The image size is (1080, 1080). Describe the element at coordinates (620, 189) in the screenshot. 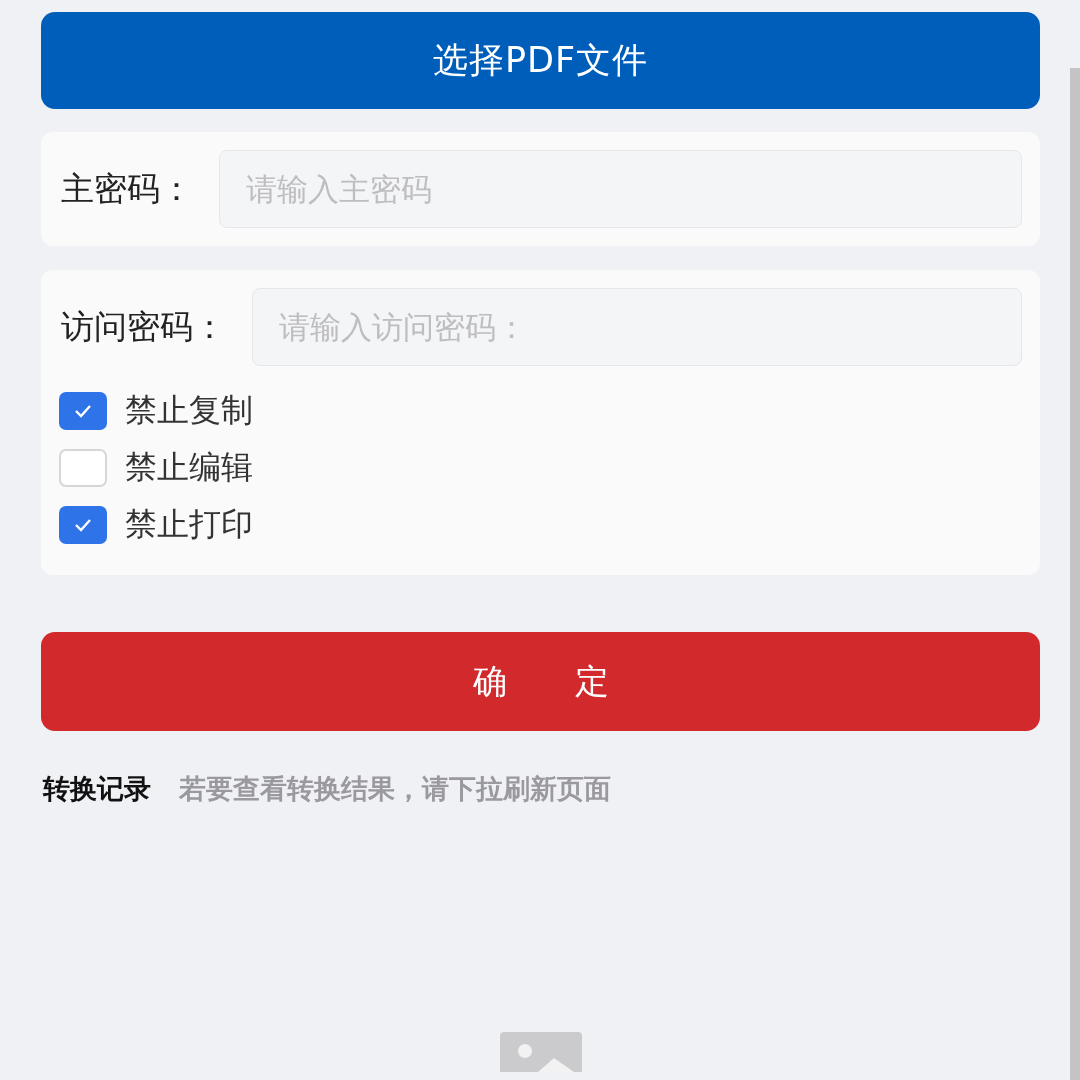

I see `password-field: 请输入主密码` at that location.